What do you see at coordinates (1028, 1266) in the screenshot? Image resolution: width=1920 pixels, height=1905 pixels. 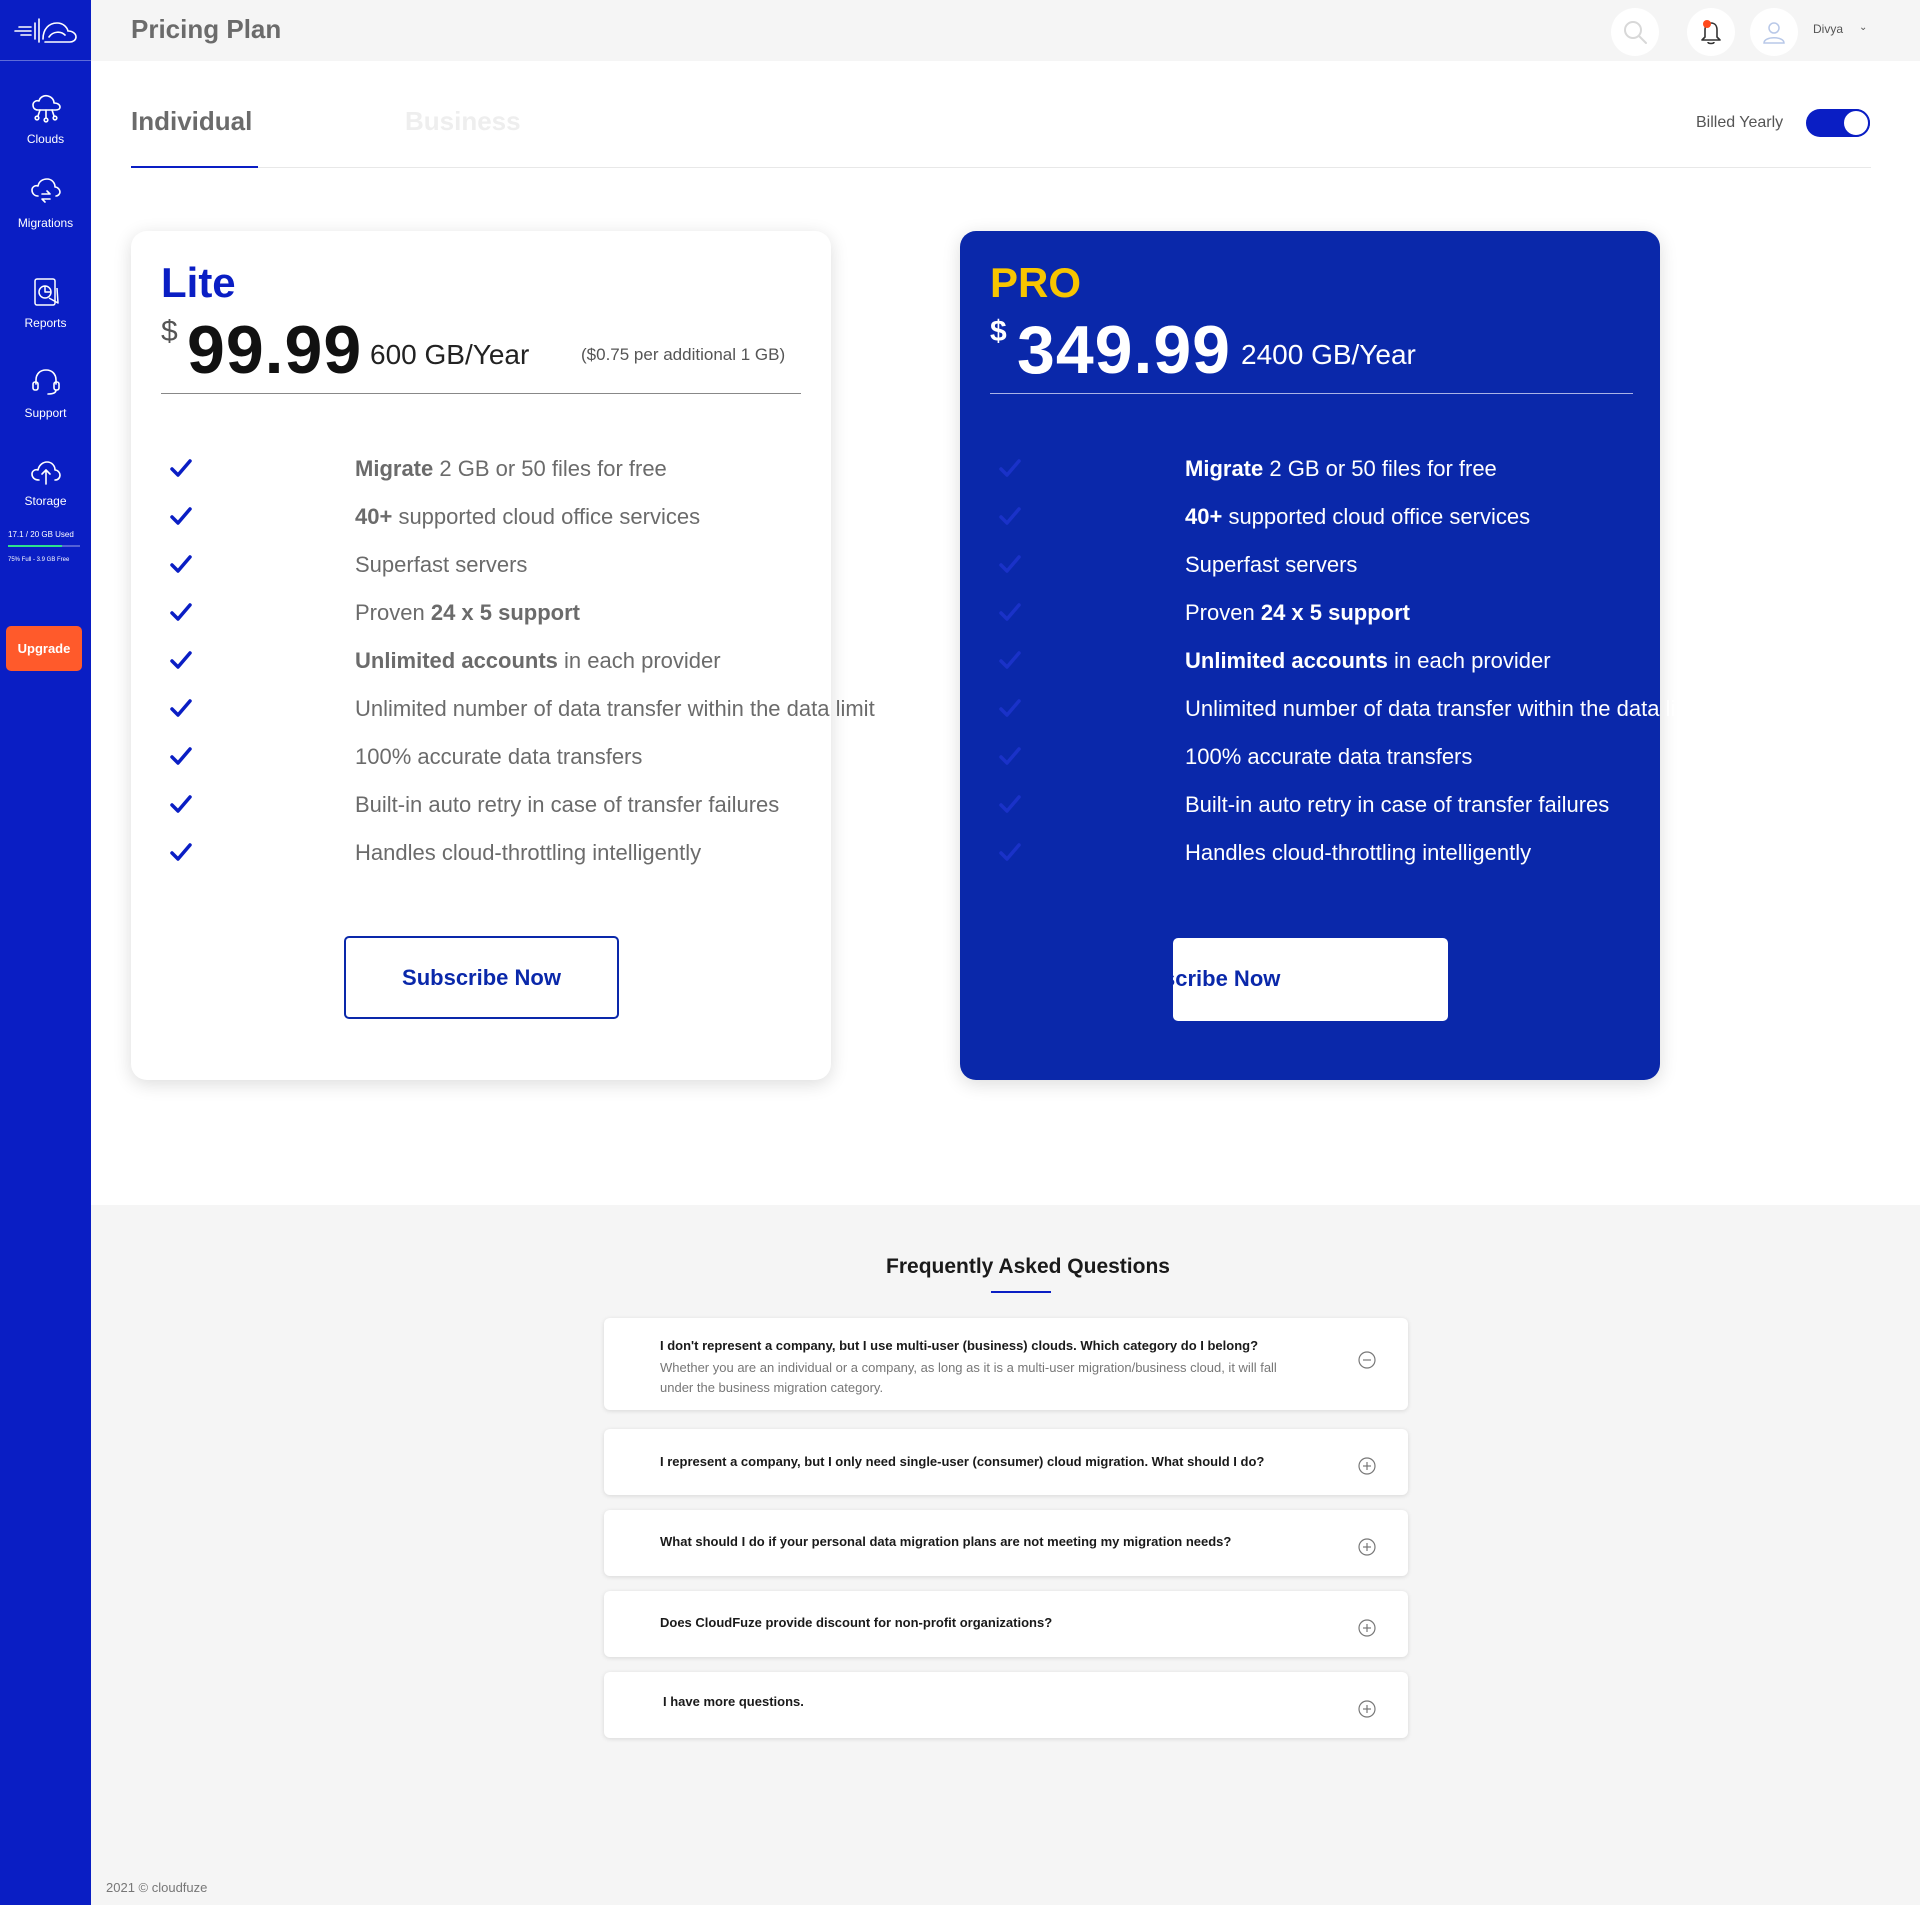 I see `faq-title: Frequently Asked Questions` at bounding box center [1028, 1266].